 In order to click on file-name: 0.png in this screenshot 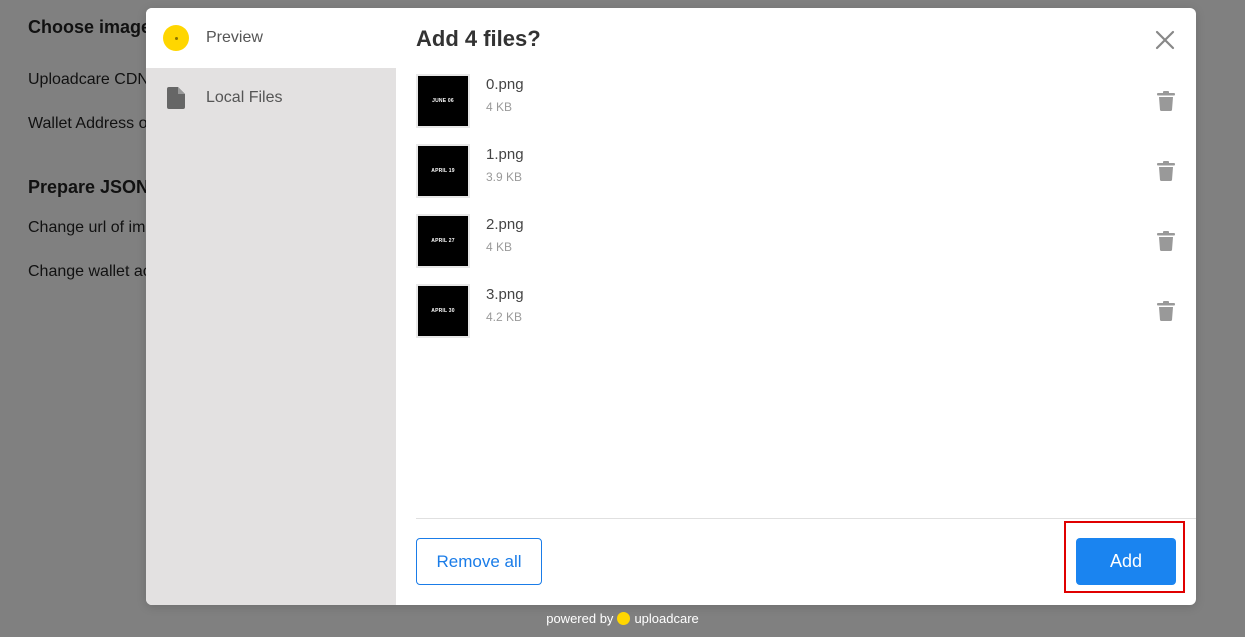, I will do `click(505, 84)`.